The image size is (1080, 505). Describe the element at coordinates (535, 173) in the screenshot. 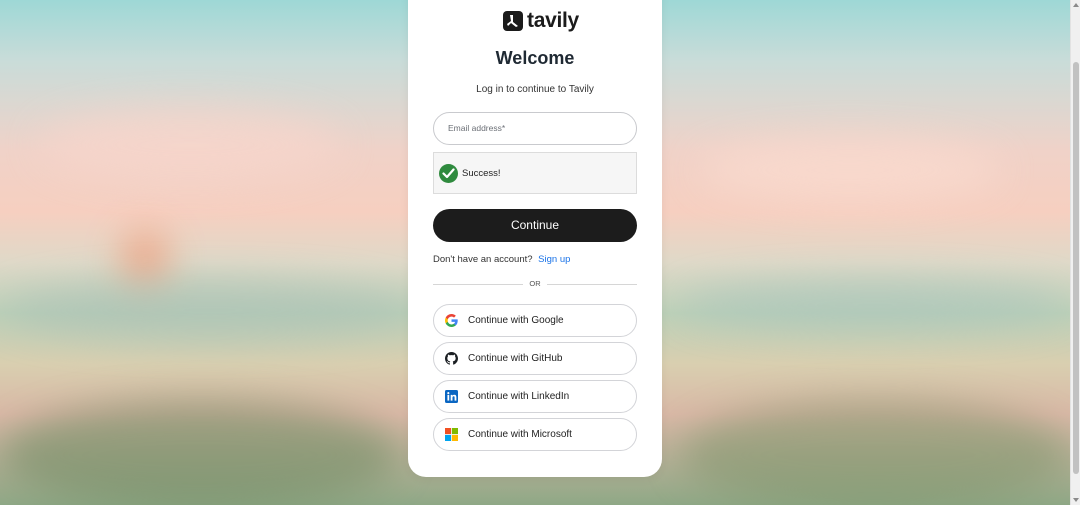

I see `captcha-widget: Success!` at that location.